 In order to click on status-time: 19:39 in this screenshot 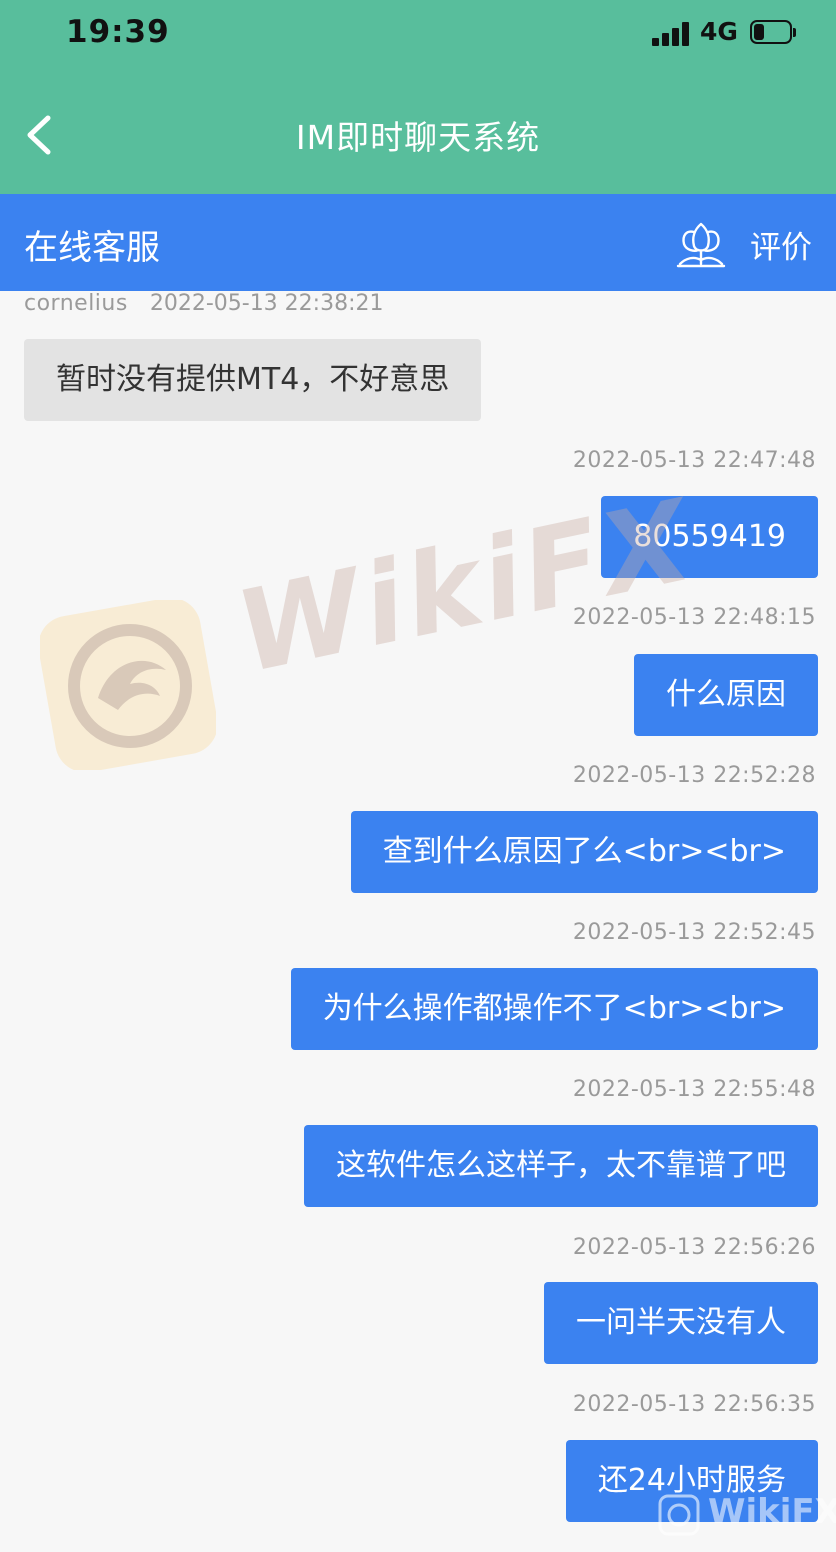, I will do `click(118, 32)`.